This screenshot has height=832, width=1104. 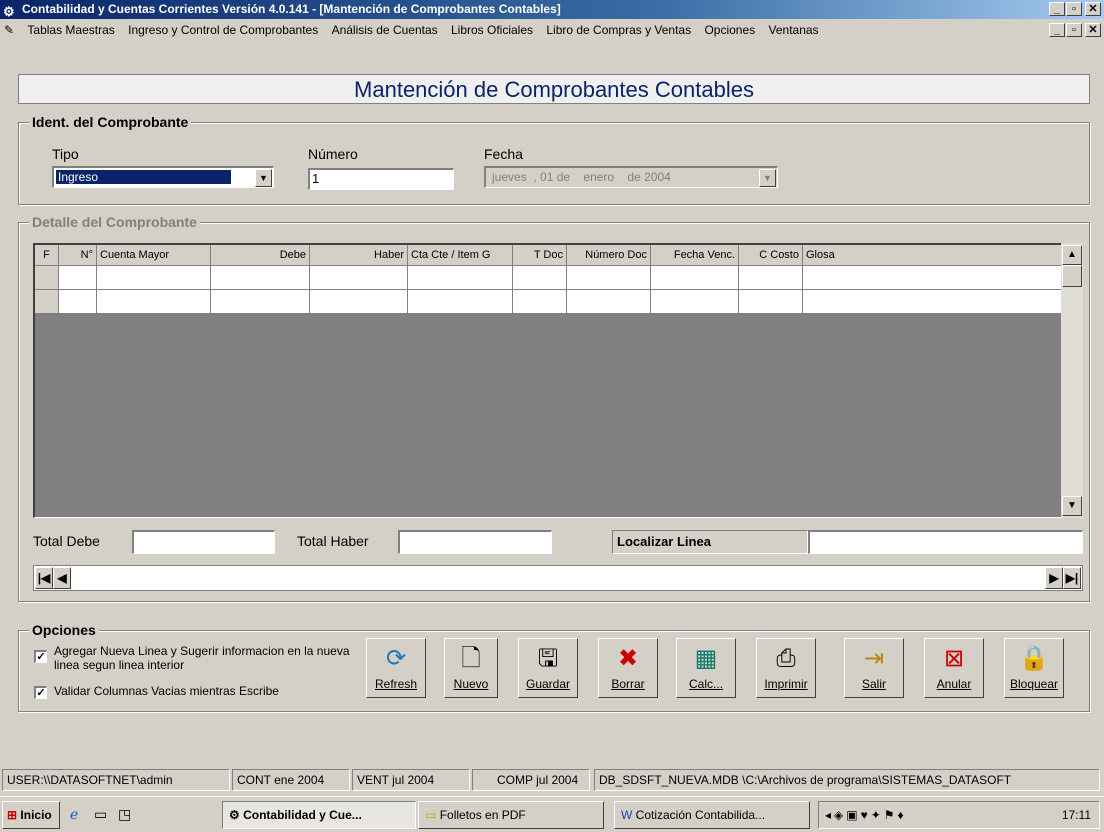 I want to click on scroll-thumb, so click(x=1072, y=276).